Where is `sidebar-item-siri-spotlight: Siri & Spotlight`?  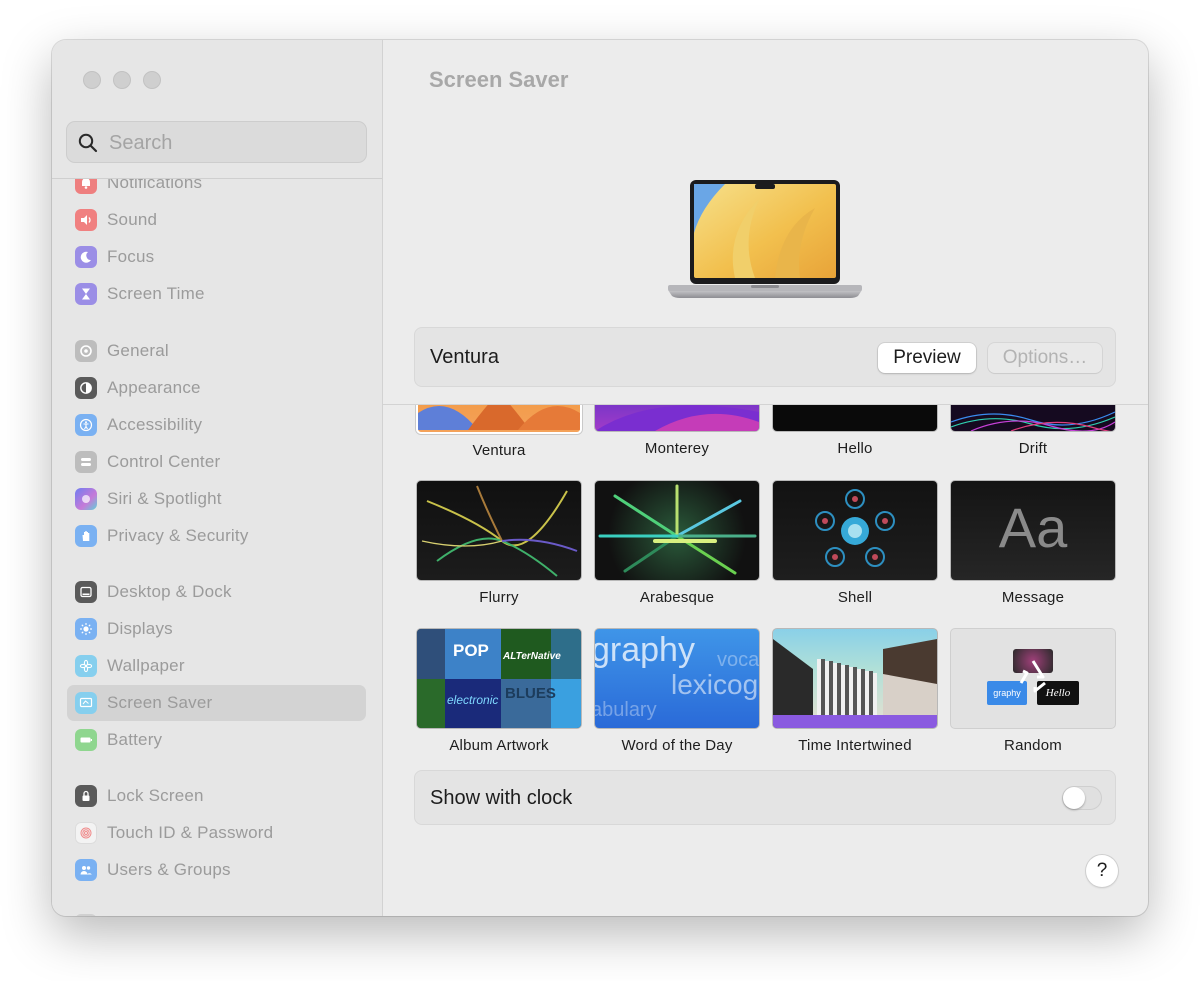 sidebar-item-siri-spotlight: Siri & Spotlight is located at coordinates (216, 499).